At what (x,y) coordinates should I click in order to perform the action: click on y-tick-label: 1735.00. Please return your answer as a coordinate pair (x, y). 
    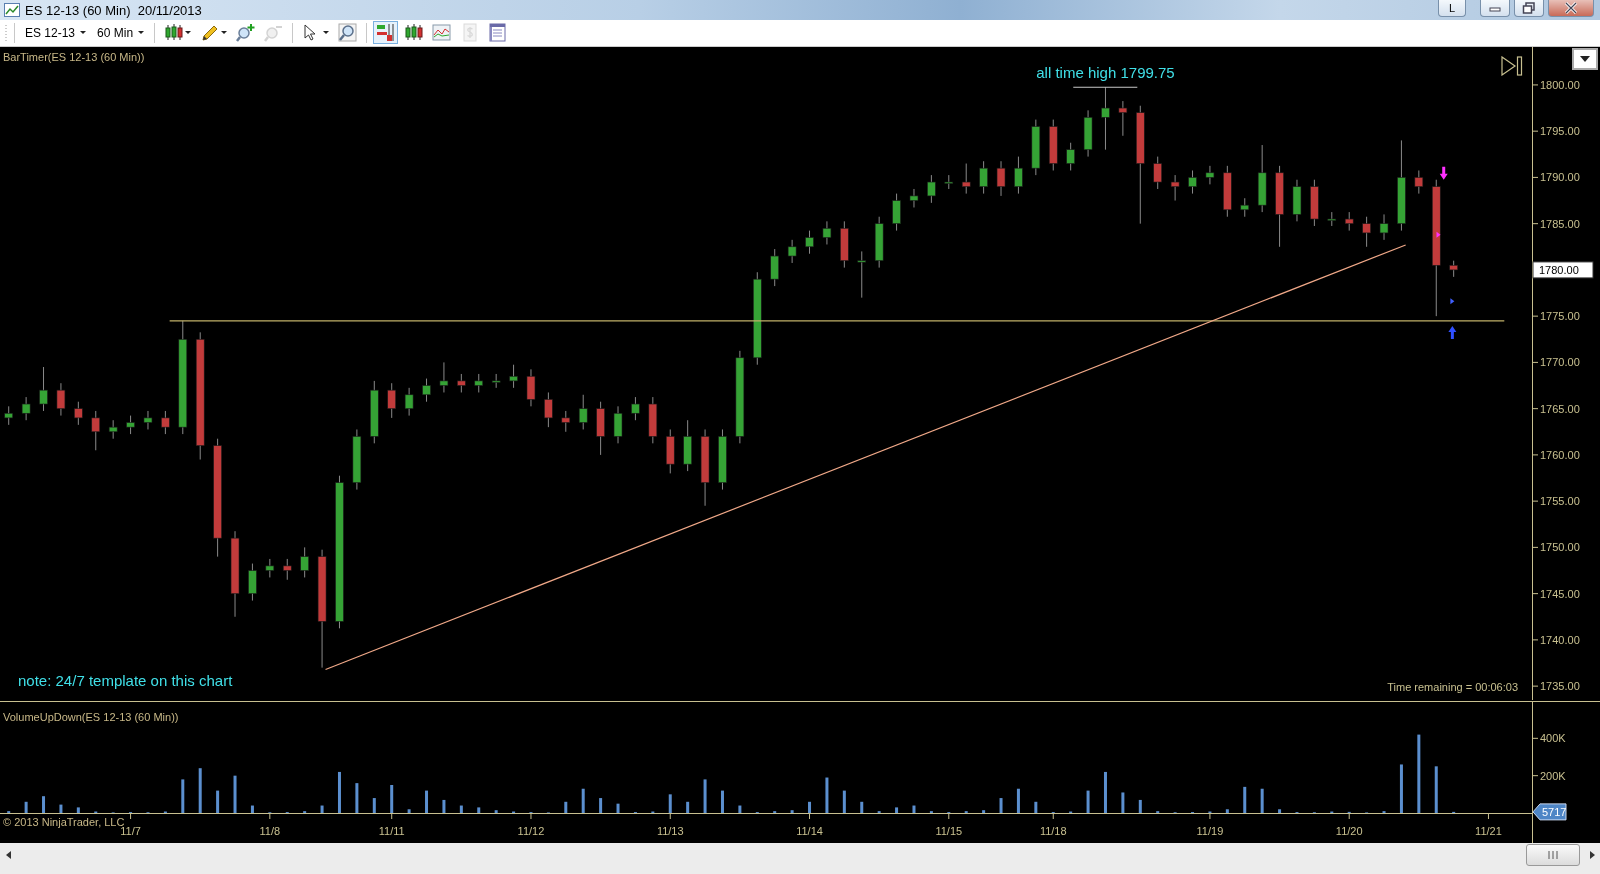
    Looking at the image, I should click on (1560, 685).